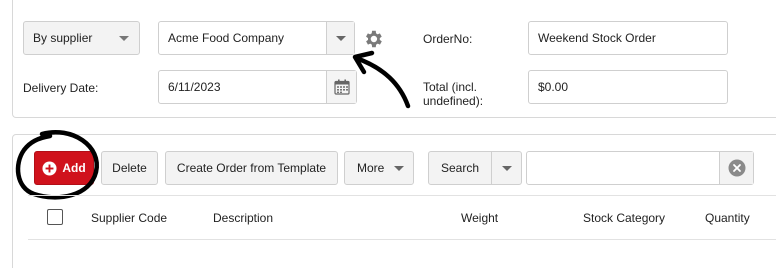  I want to click on column-header-quantity: Quantity, so click(727, 218).